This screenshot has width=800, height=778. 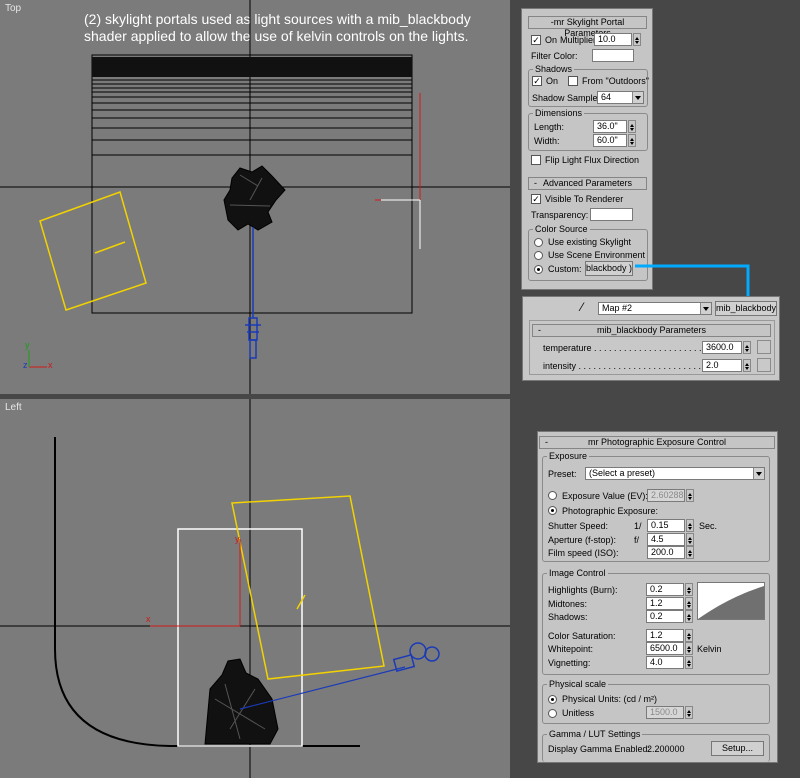 What do you see at coordinates (597, 255) in the screenshot?
I see `use-scene-environment-label: Use Scene Environment` at bounding box center [597, 255].